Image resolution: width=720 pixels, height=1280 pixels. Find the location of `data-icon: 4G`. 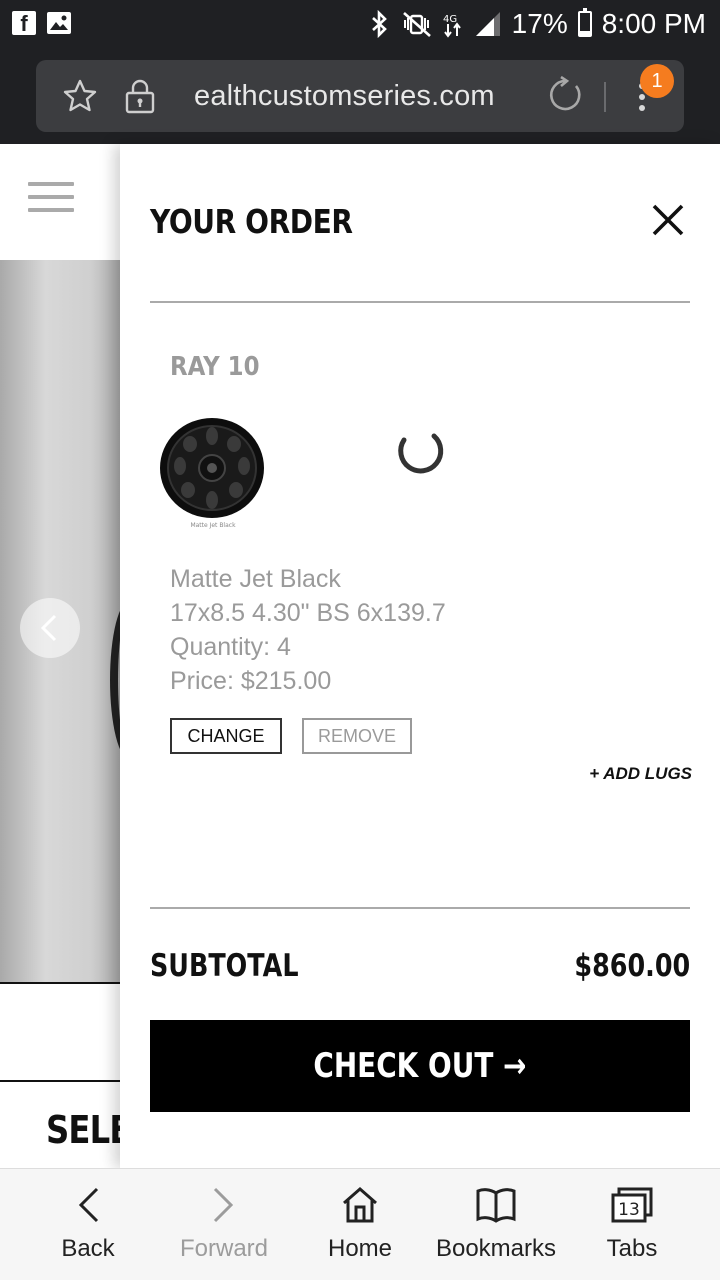

data-icon: 4G is located at coordinates (452, 26).